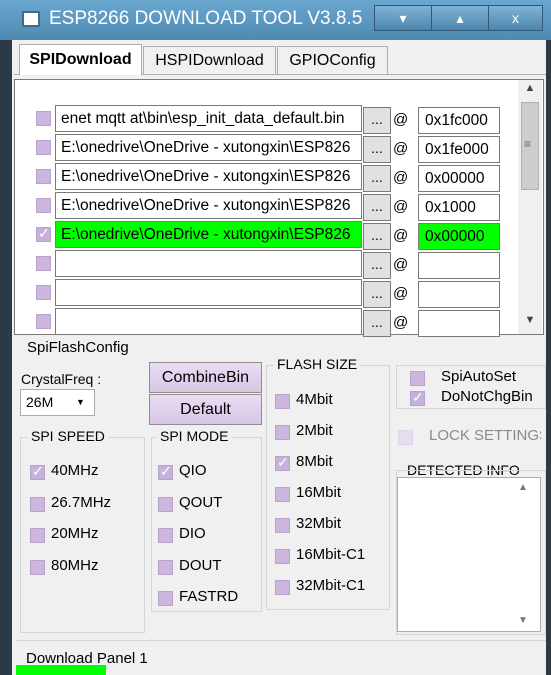  What do you see at coordinates (528, 144) in the screenshot?
I see `grip-icon: ≡` at bounding box center [528, 144].